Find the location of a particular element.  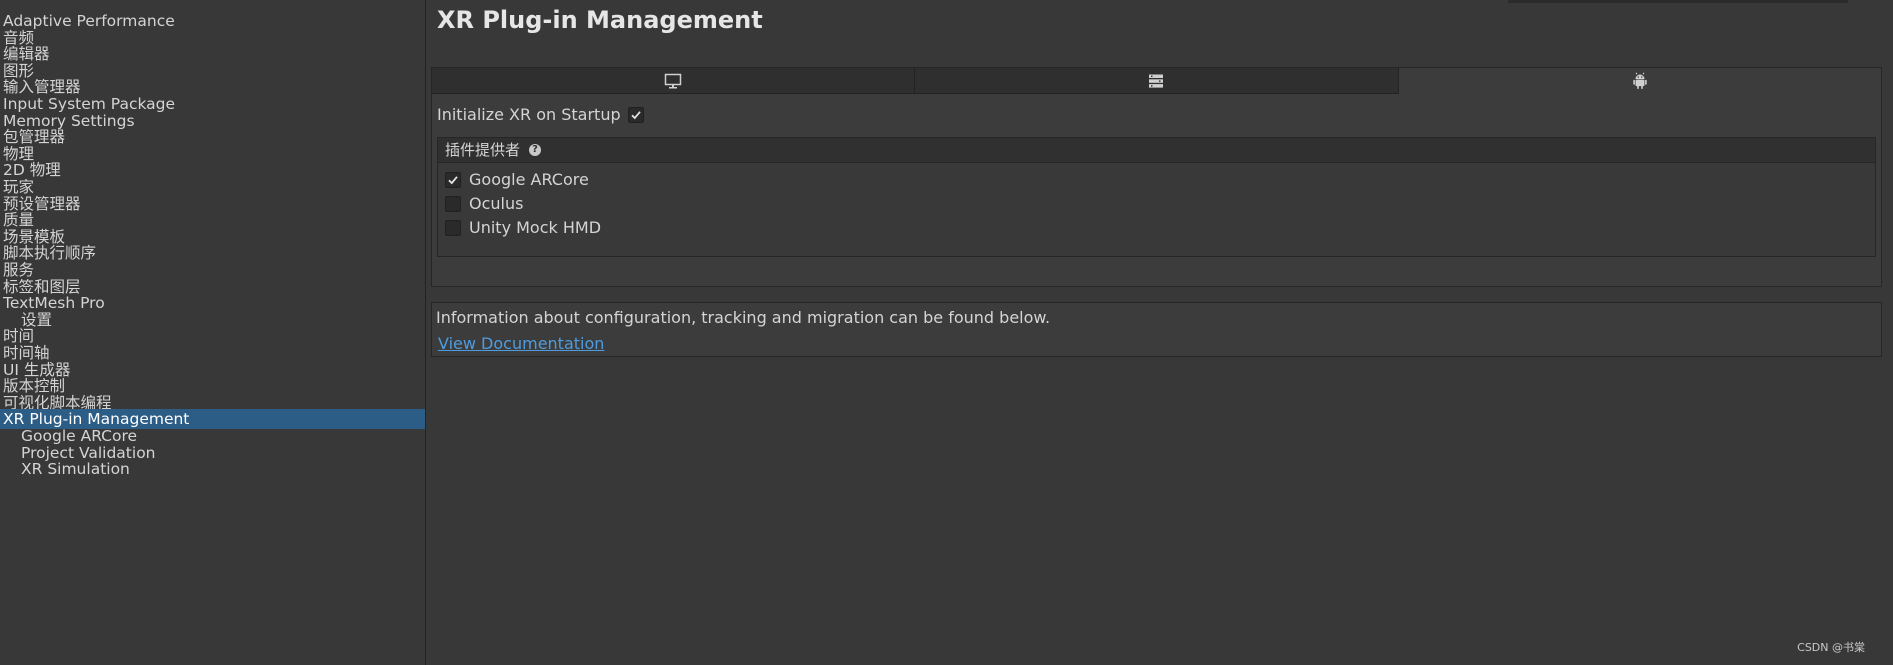

provider-label: Unity Mock HMD is located at coordinates (535, 227).